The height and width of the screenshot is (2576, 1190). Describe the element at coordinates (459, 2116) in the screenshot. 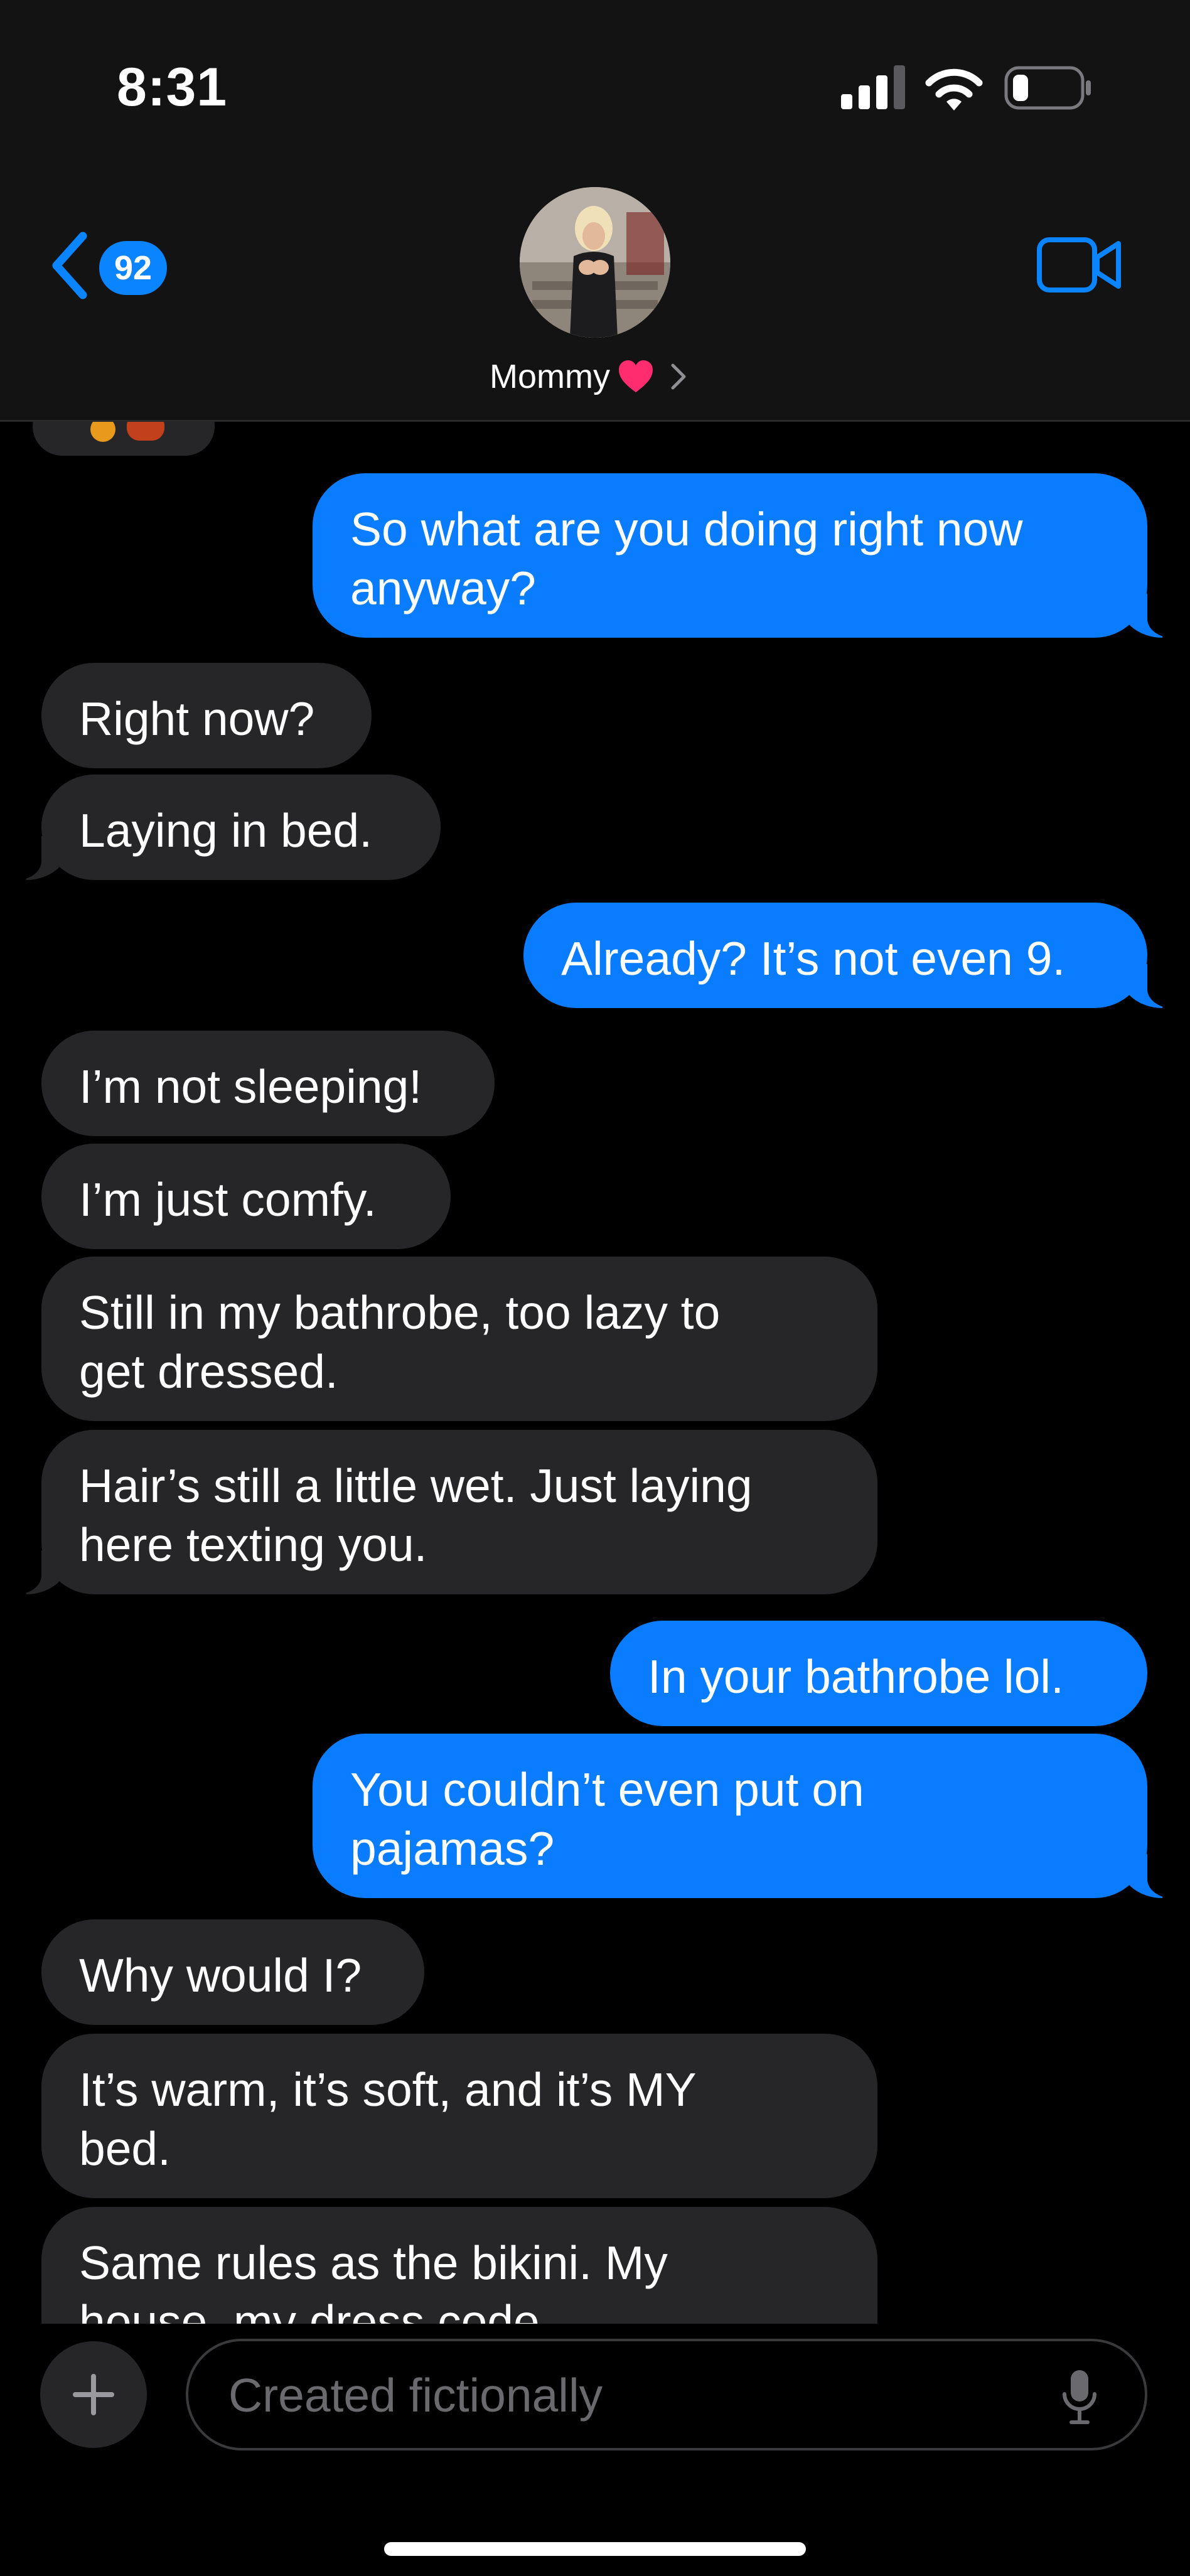

I see `message-bubble-incoming: It’s warm, it’s soft, and it’s MY bed.` at that location.